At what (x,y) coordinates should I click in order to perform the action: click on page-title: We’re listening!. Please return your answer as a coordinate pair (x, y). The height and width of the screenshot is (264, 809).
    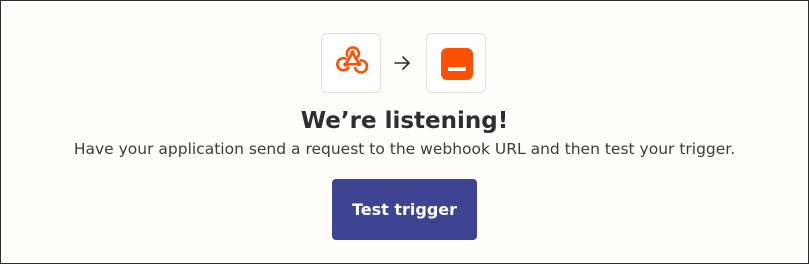
    Looking at the image, I should click on (404, 121).